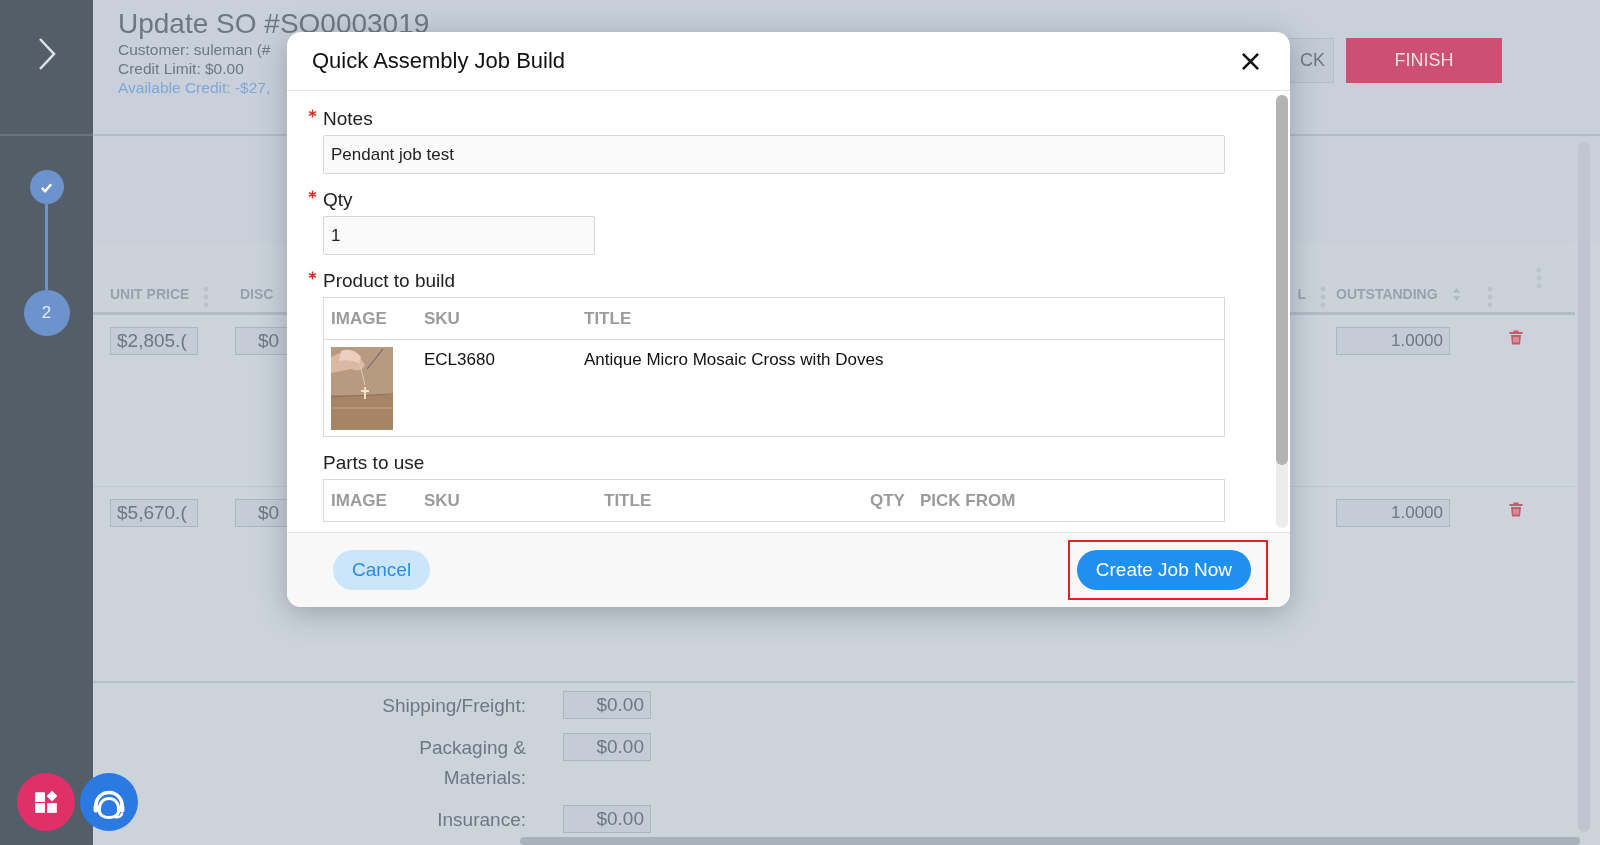  Describe the element at coordinates (481, 820) in the screenshot. I see `total-label: Insurance:` at that location.